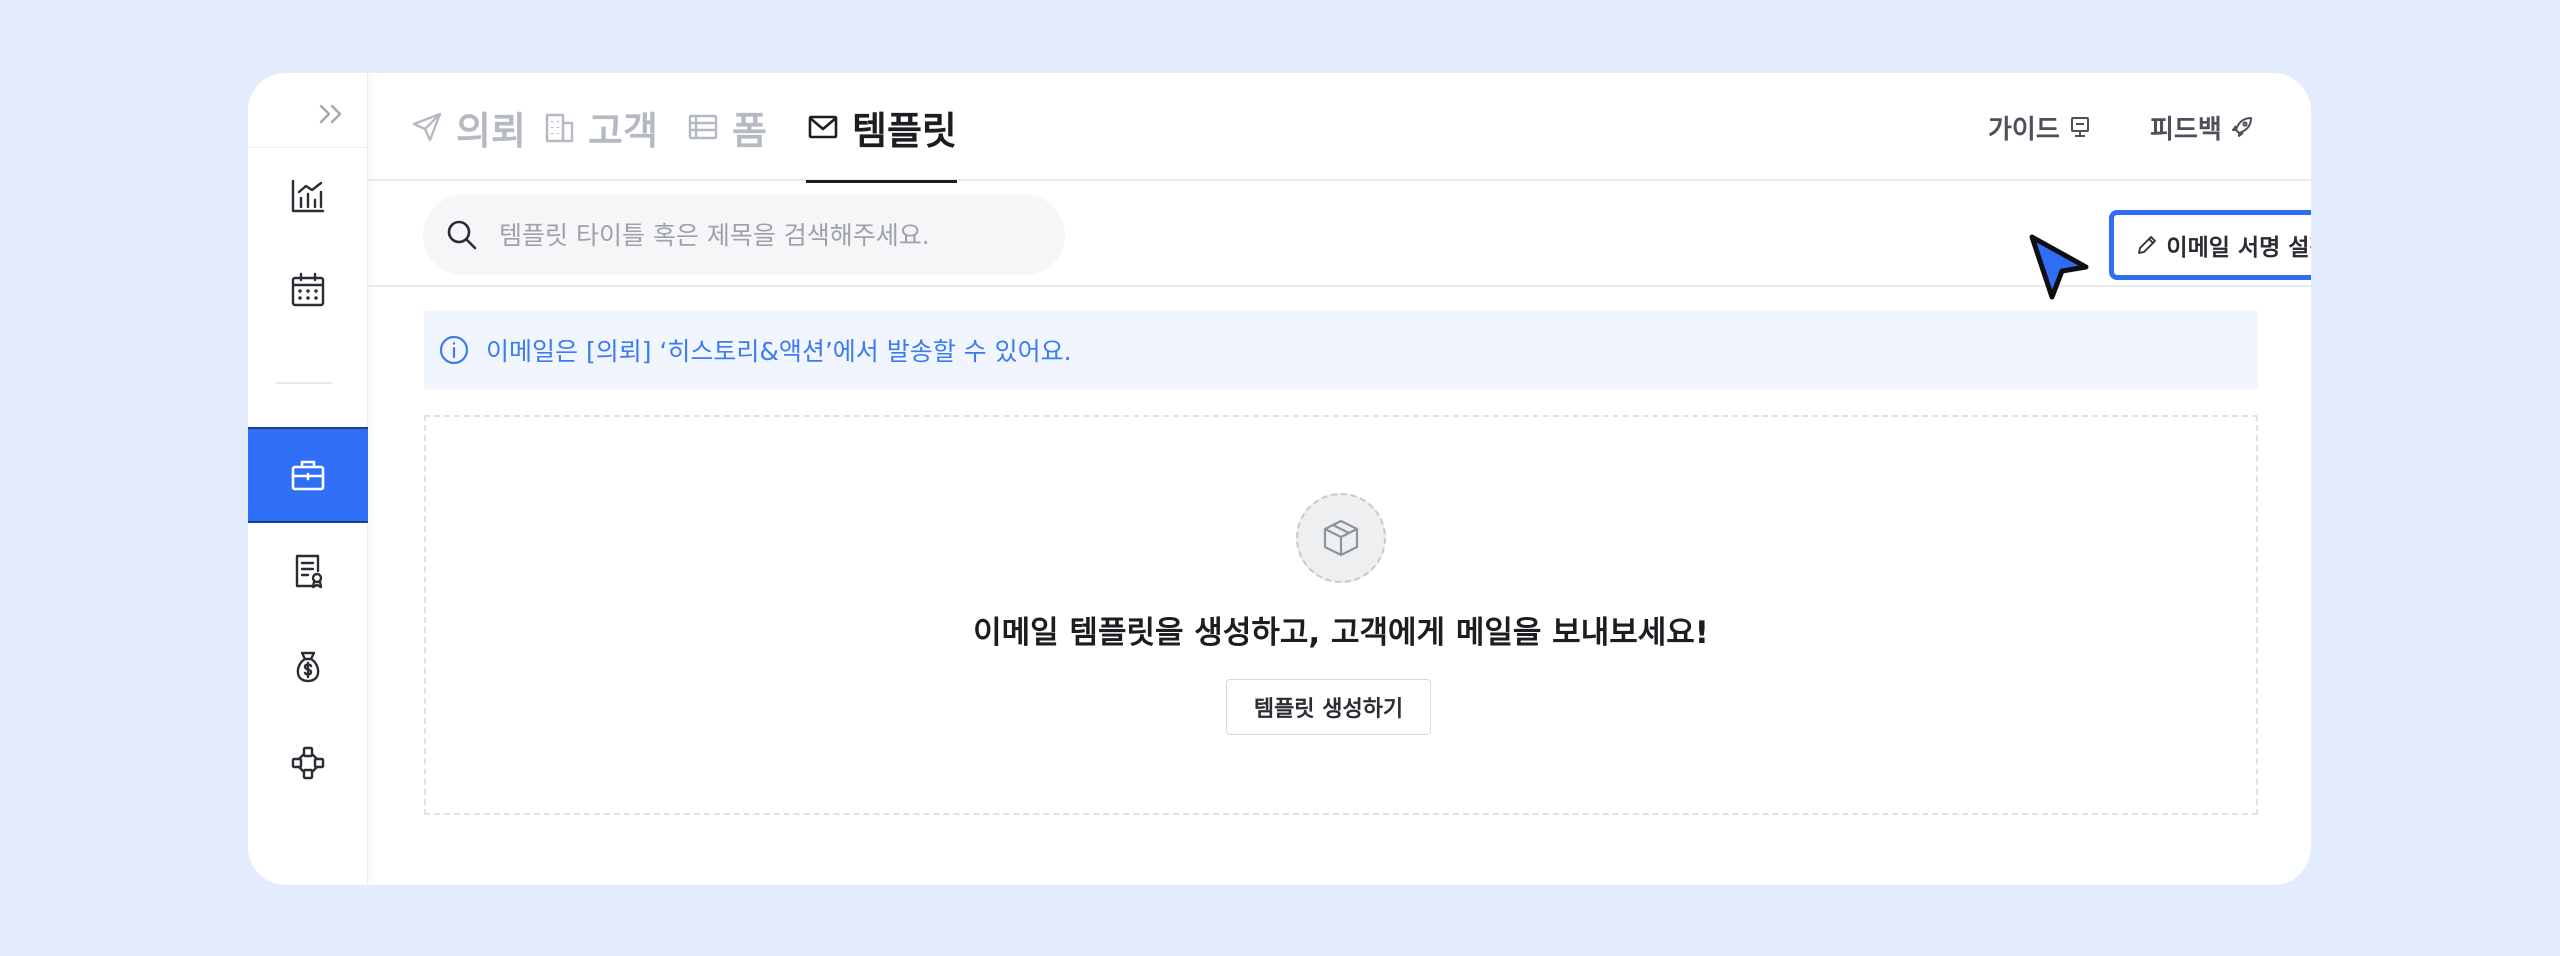  I want to click on cube-icon, so click(1341, 538).